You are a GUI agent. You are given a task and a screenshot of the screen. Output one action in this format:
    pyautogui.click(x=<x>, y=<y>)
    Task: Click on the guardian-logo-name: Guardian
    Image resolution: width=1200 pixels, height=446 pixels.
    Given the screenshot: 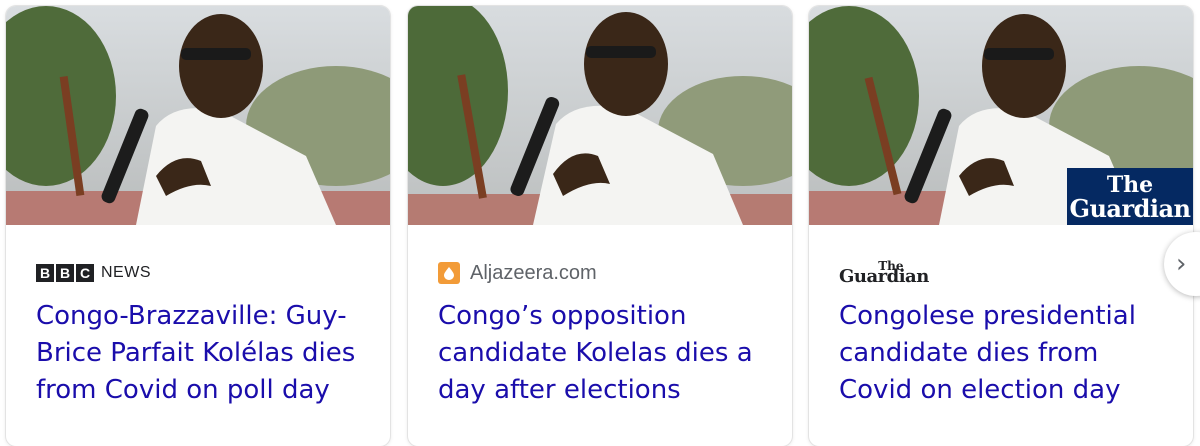 What is the action you would take?
    pyautogui.click(x=884, y=276)
    